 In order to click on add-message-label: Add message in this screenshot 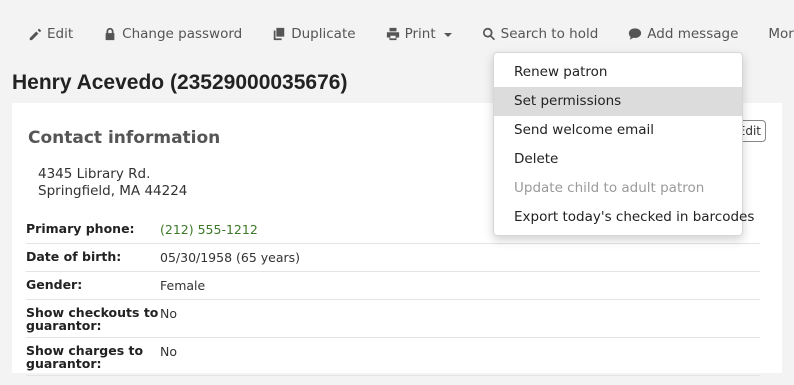, I will do `click(693, 34)`.